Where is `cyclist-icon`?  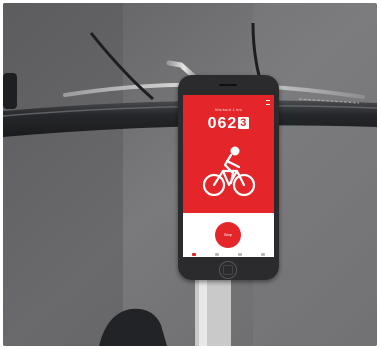 cyclist-icon is located at coordinates (229, 171).